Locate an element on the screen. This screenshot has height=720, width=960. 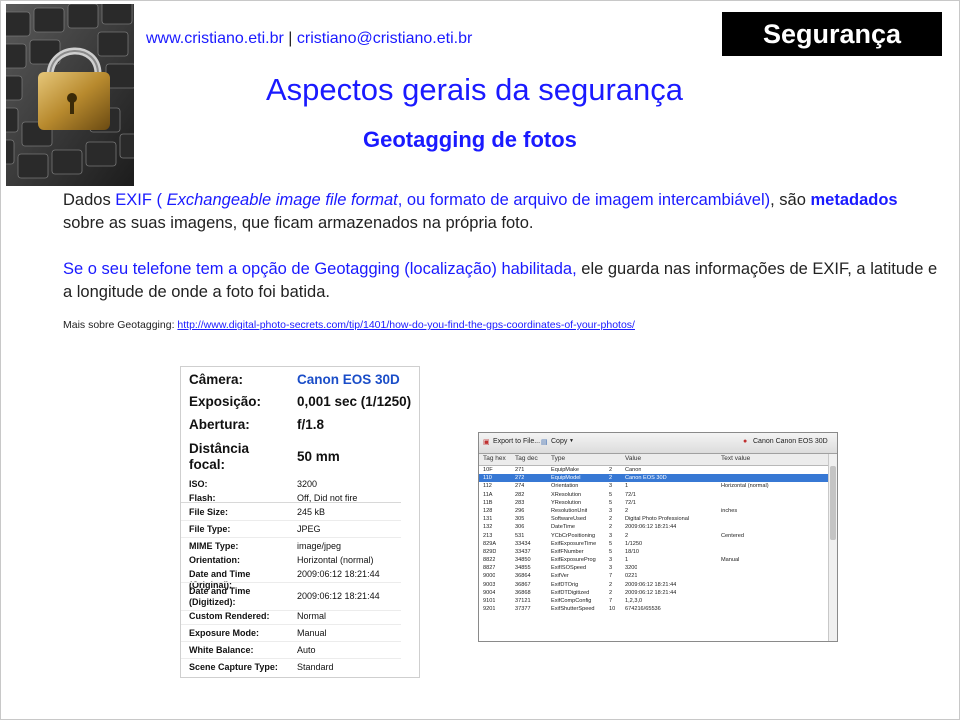
table-row: 213 531 YCbCrPositioning 3 2 Centered is located at coordinates (654, 536).